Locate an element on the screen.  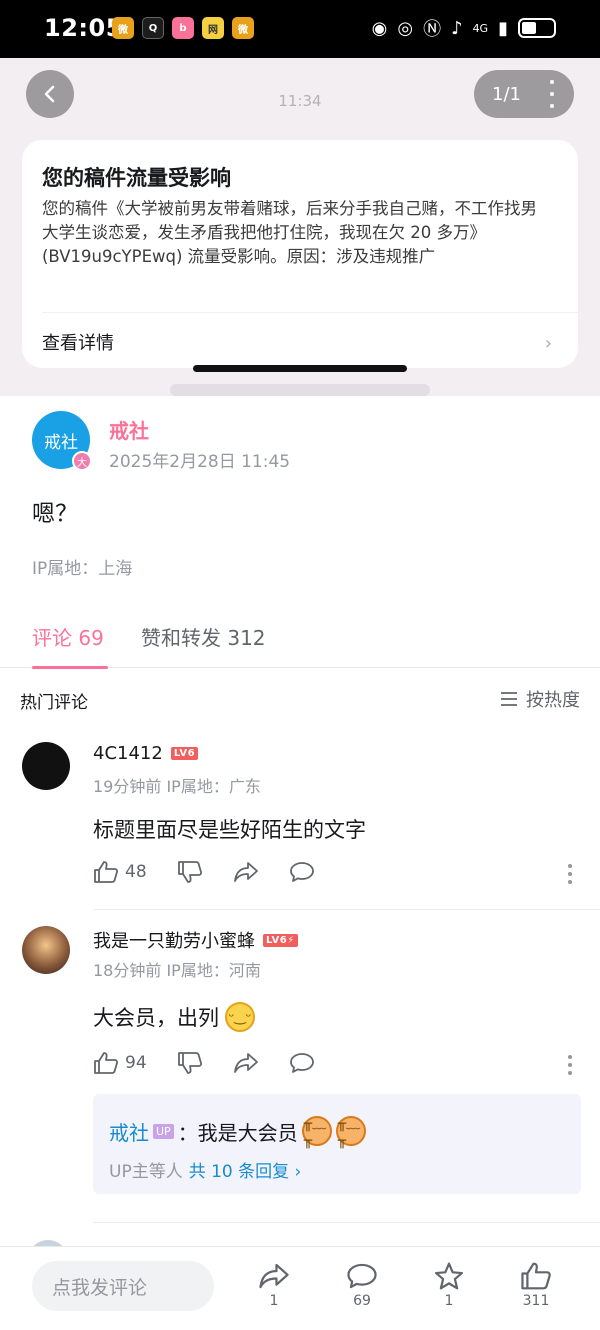
mute-icon: ♪ is located at coordinates (457, 28).